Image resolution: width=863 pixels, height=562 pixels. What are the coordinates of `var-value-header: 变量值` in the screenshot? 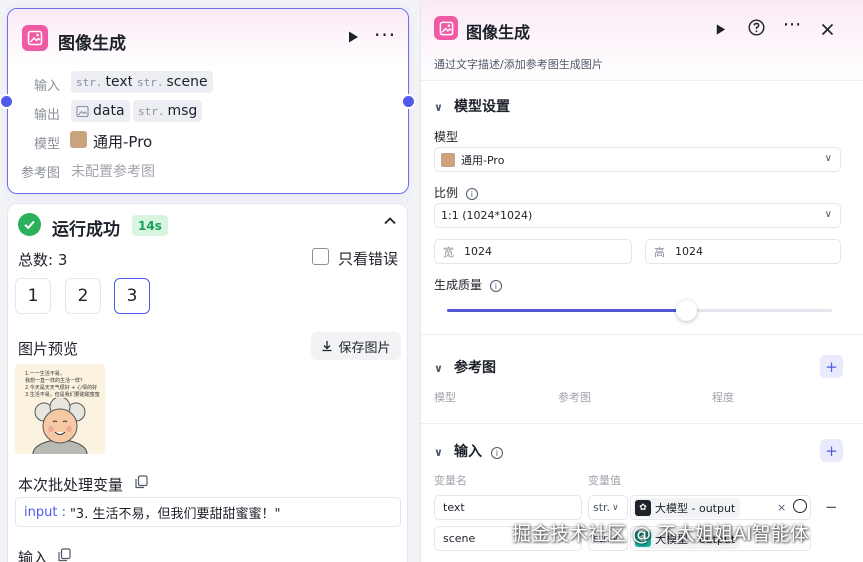 It's located at (604, 480).